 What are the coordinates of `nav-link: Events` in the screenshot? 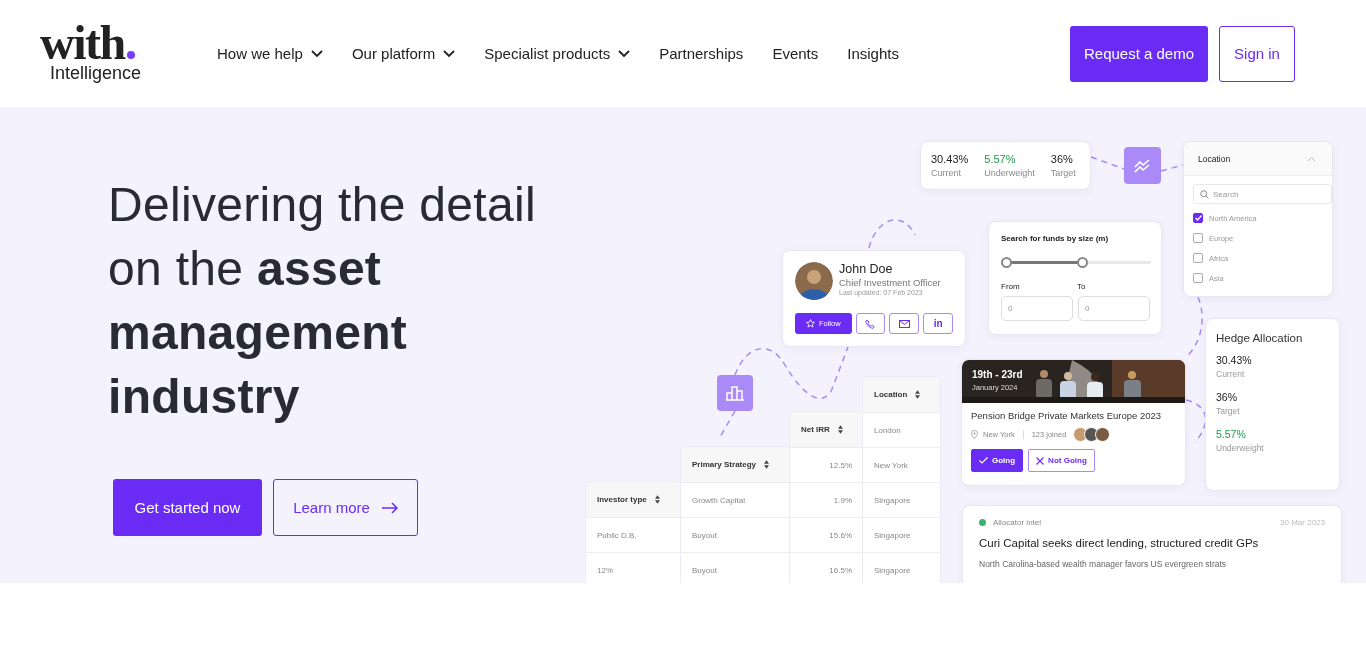 It's located at (795, 53).